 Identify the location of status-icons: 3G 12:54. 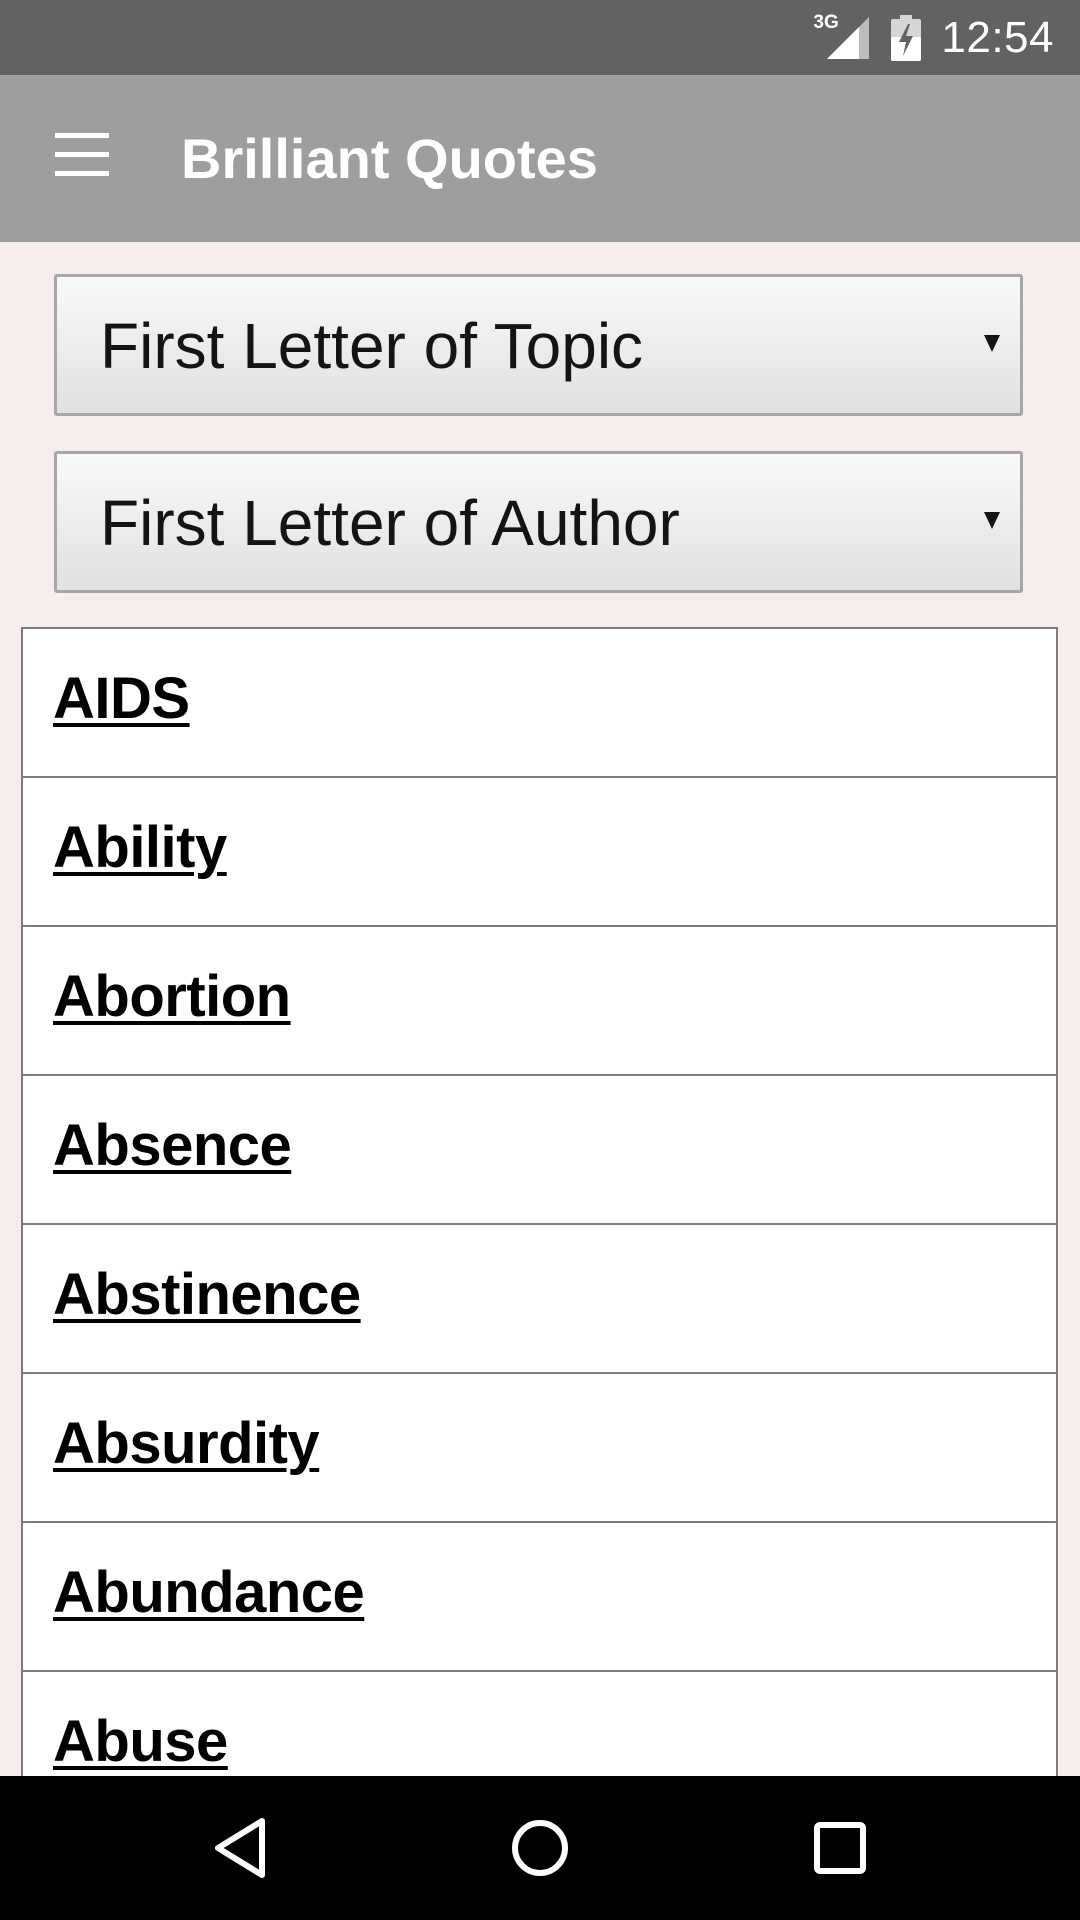
(933, 37).